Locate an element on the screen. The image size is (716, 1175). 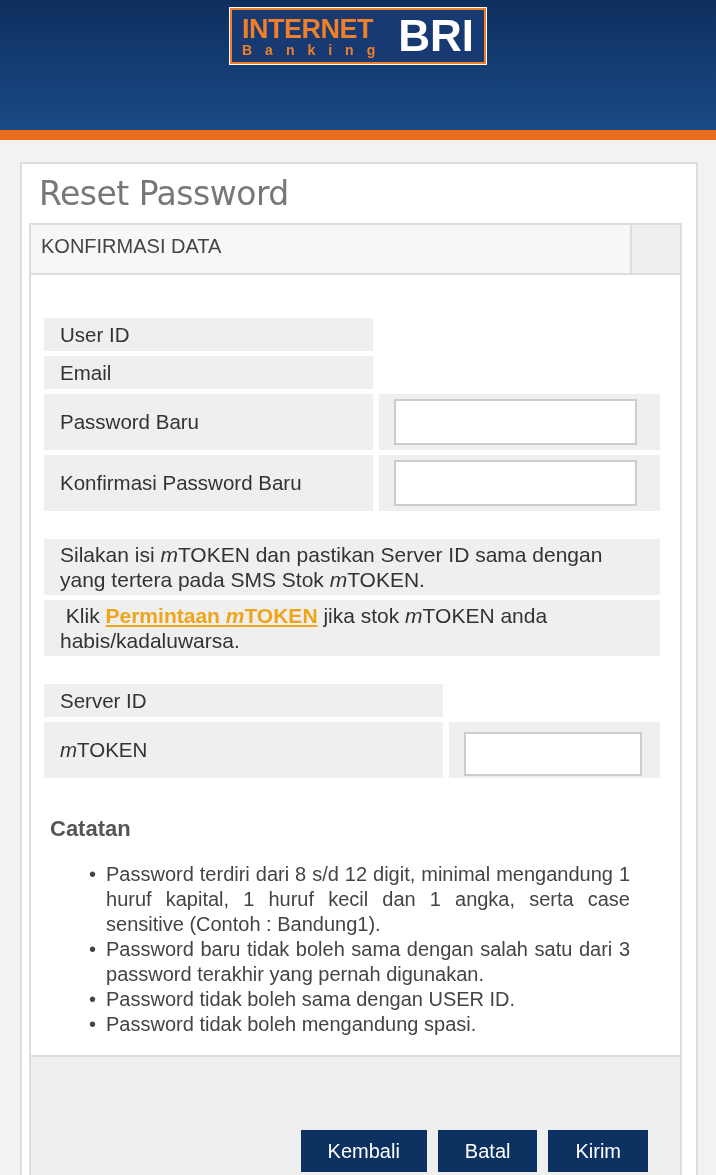
note-item: Password tidak boleh mengandung spasi. is located at coordinates (291, 1024).